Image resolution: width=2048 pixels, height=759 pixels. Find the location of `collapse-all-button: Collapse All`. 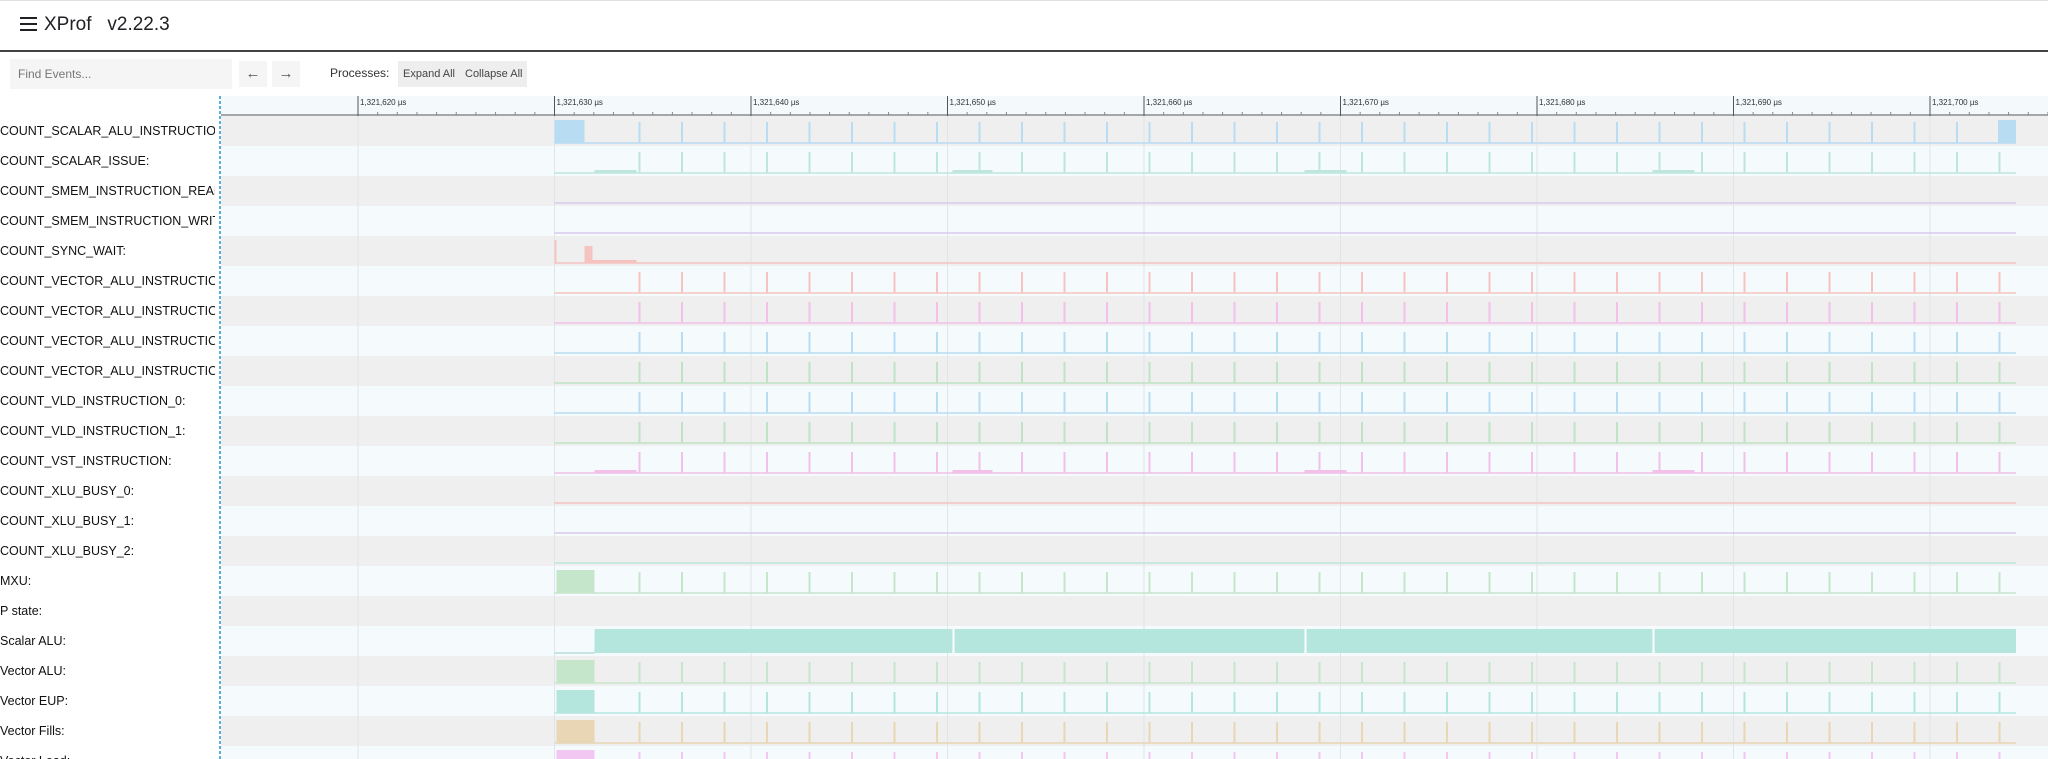

collapse-all-button: Collapse All is located at coordinates (494, 74).